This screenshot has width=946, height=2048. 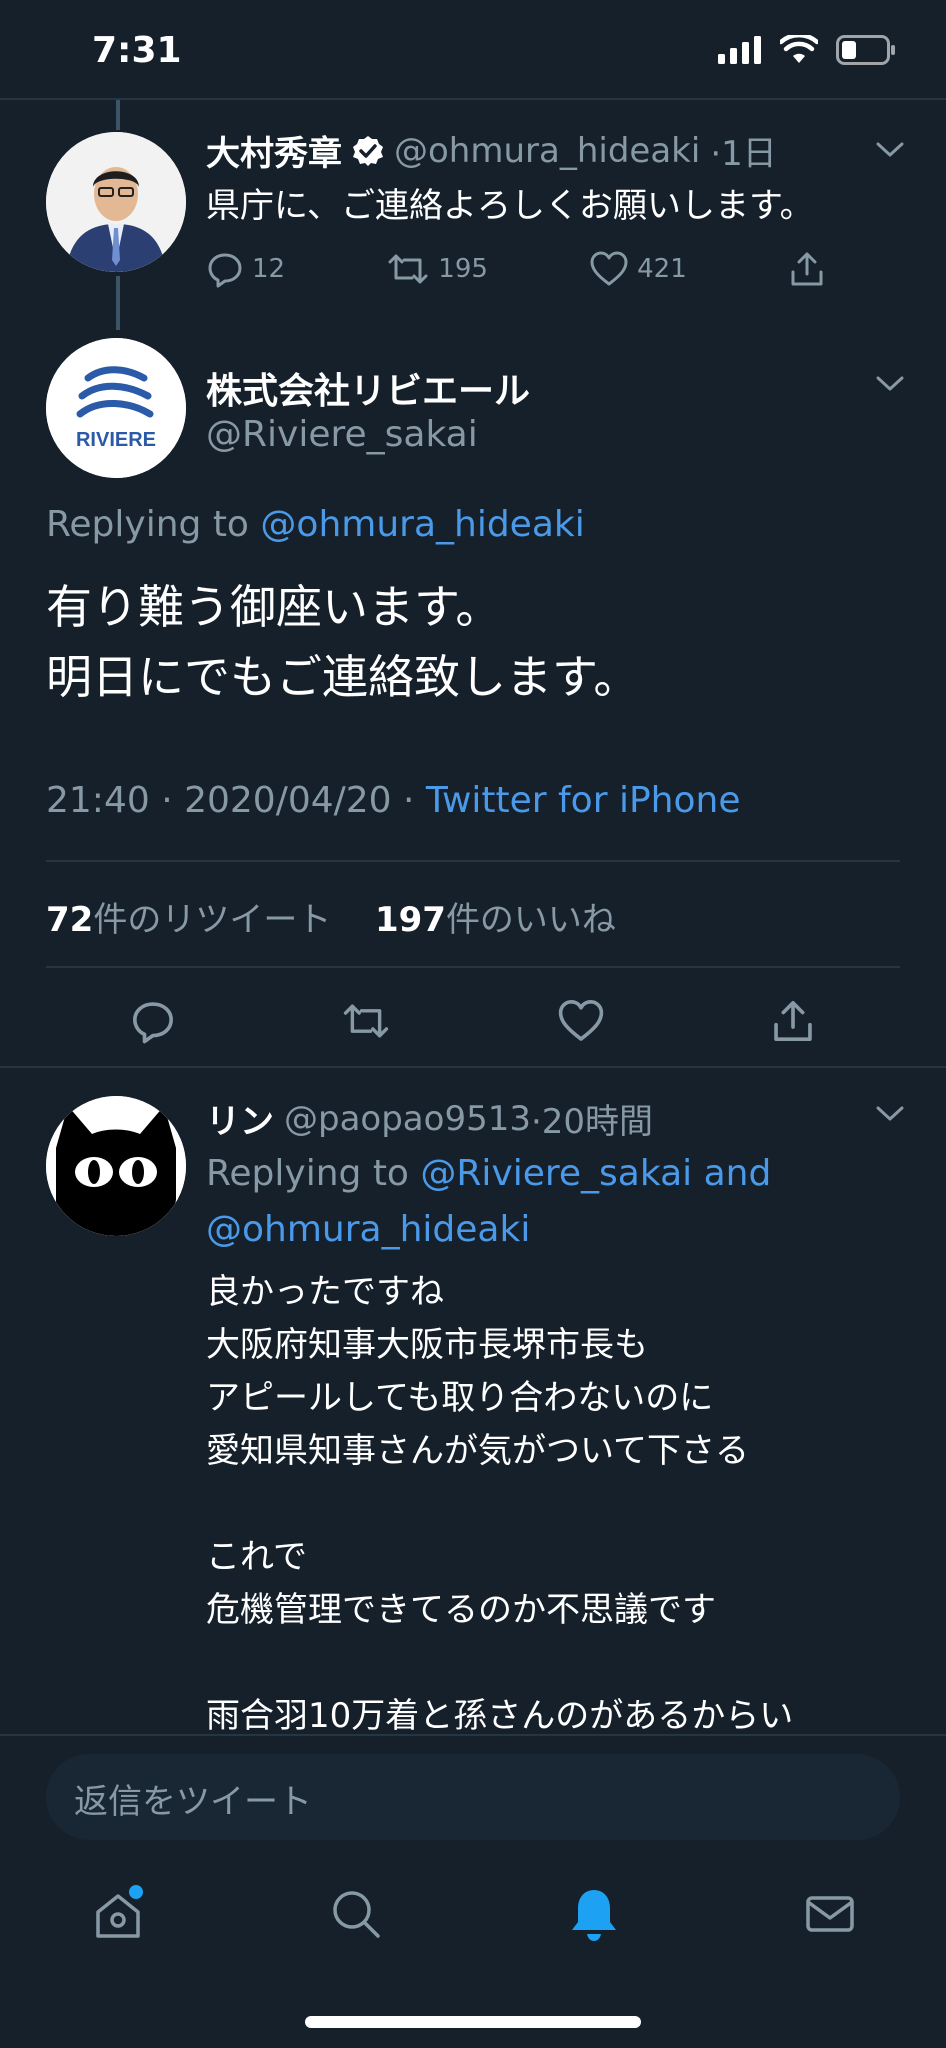 What do you see at coordinates (118, 115) in the screenshot?
I see `thread-line-top` at bounding box center [118, 115].